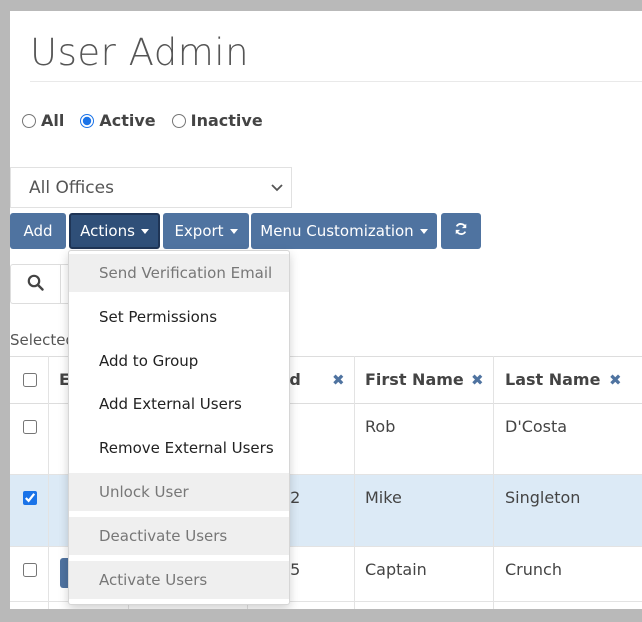  I want to click on search-icon, so click(35, 284).